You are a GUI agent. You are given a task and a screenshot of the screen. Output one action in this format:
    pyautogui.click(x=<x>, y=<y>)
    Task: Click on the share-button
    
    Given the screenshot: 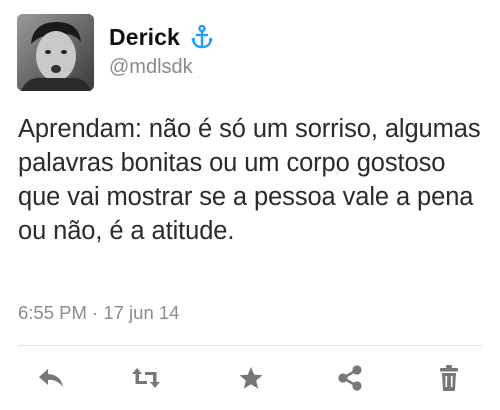 What is the action you would take?
    pyautogui.click(x=350, y=378)
    